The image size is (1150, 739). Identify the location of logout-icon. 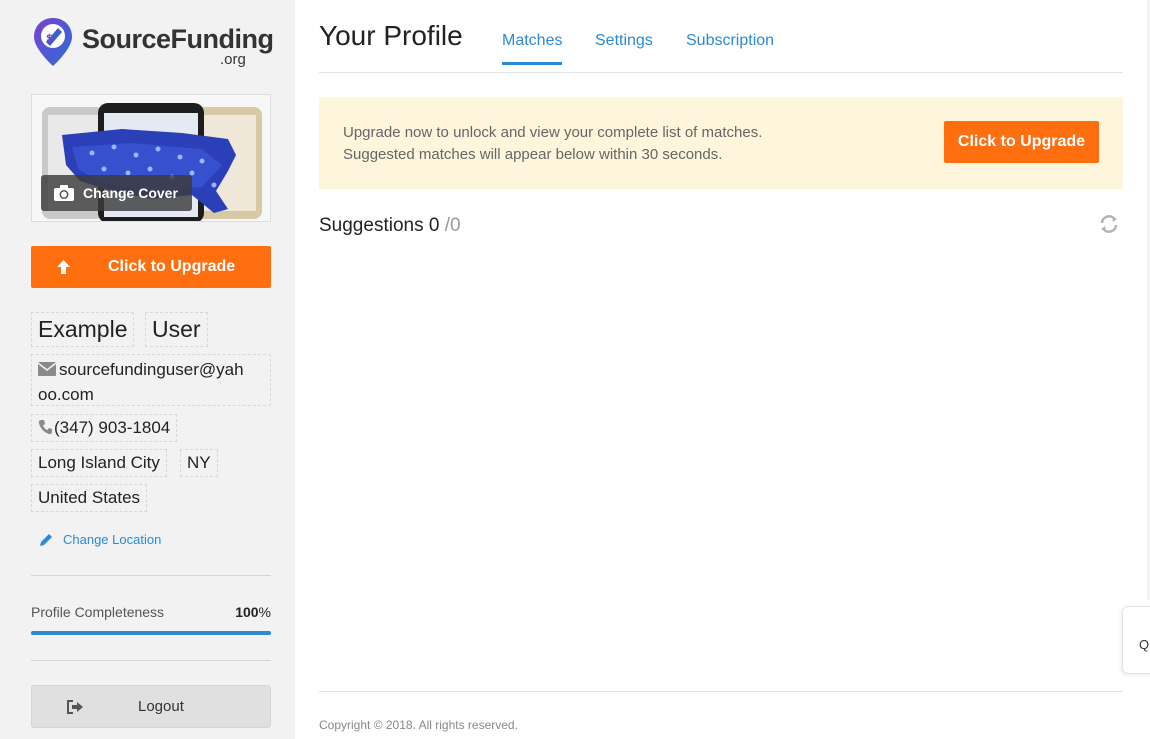
(75, 707).